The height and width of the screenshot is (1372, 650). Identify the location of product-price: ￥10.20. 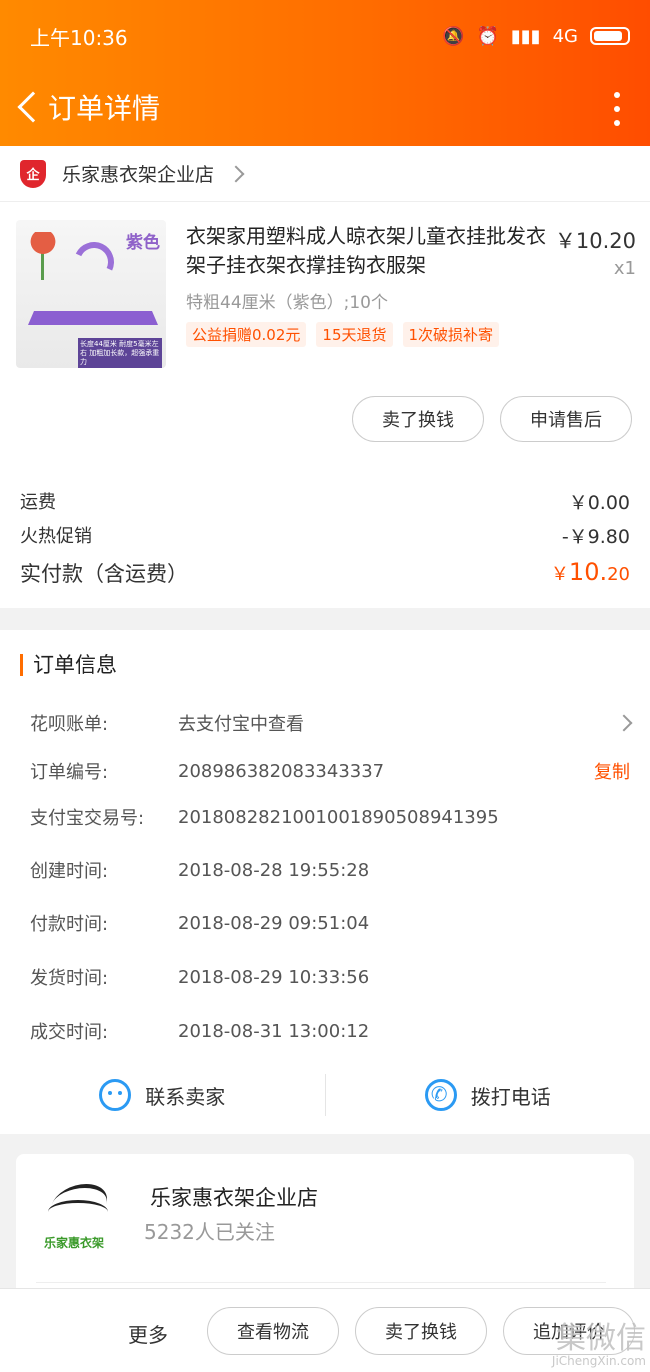
(595, 241).